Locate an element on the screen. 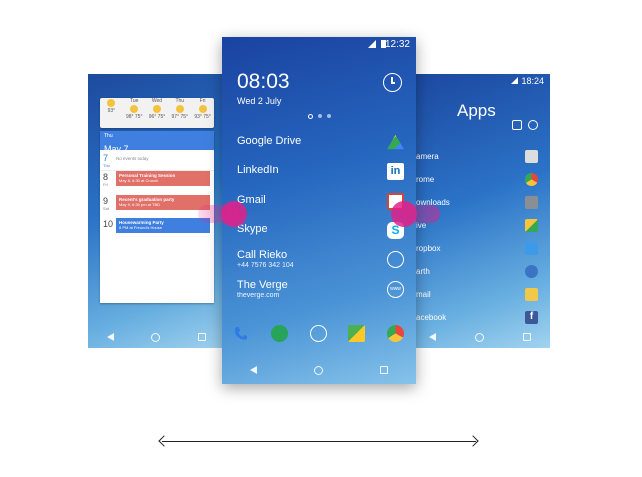  app-drawer-icon is located at coordinates (318, 333).